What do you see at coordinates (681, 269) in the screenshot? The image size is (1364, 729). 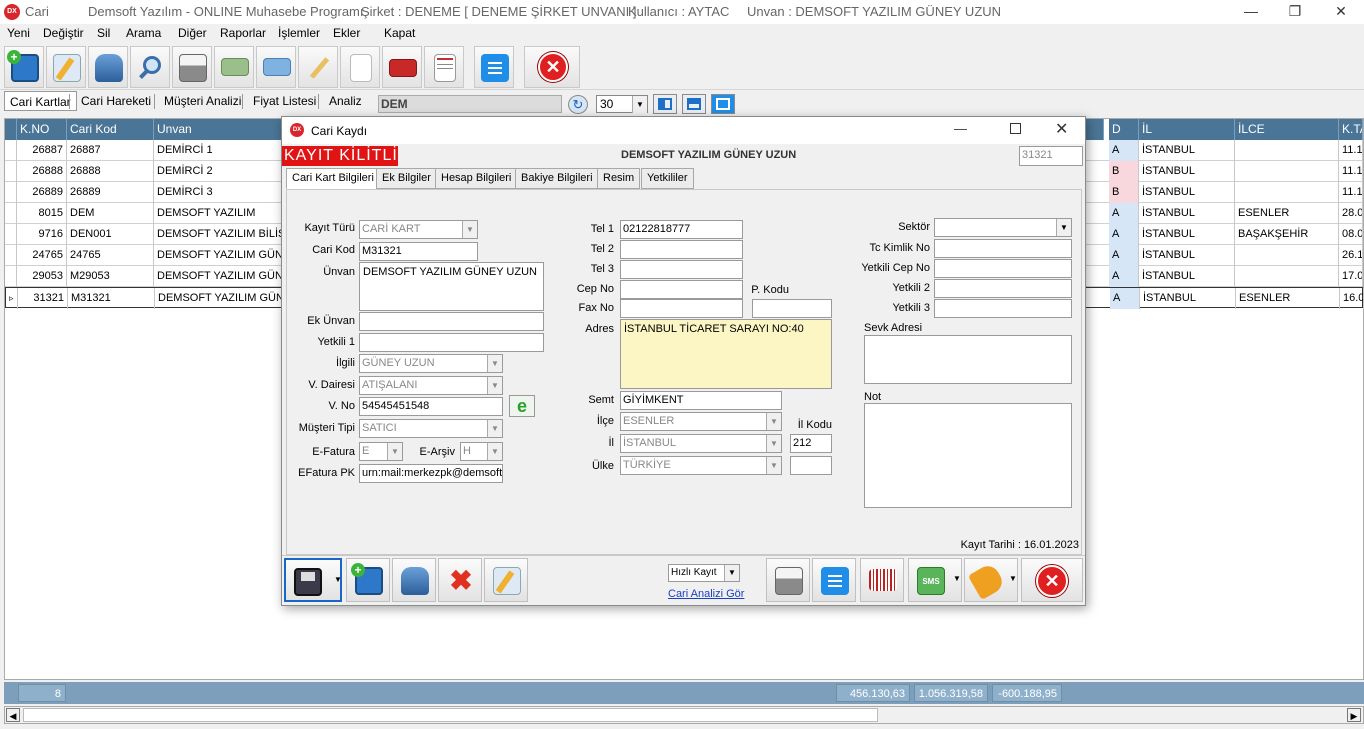 I see `tel-3-field` at bounding box center [681, 269].